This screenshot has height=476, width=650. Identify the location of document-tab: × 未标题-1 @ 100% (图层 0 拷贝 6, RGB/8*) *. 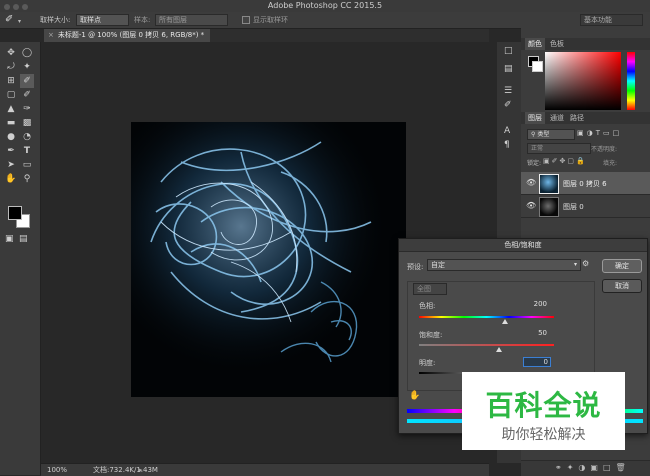
(127, 35).